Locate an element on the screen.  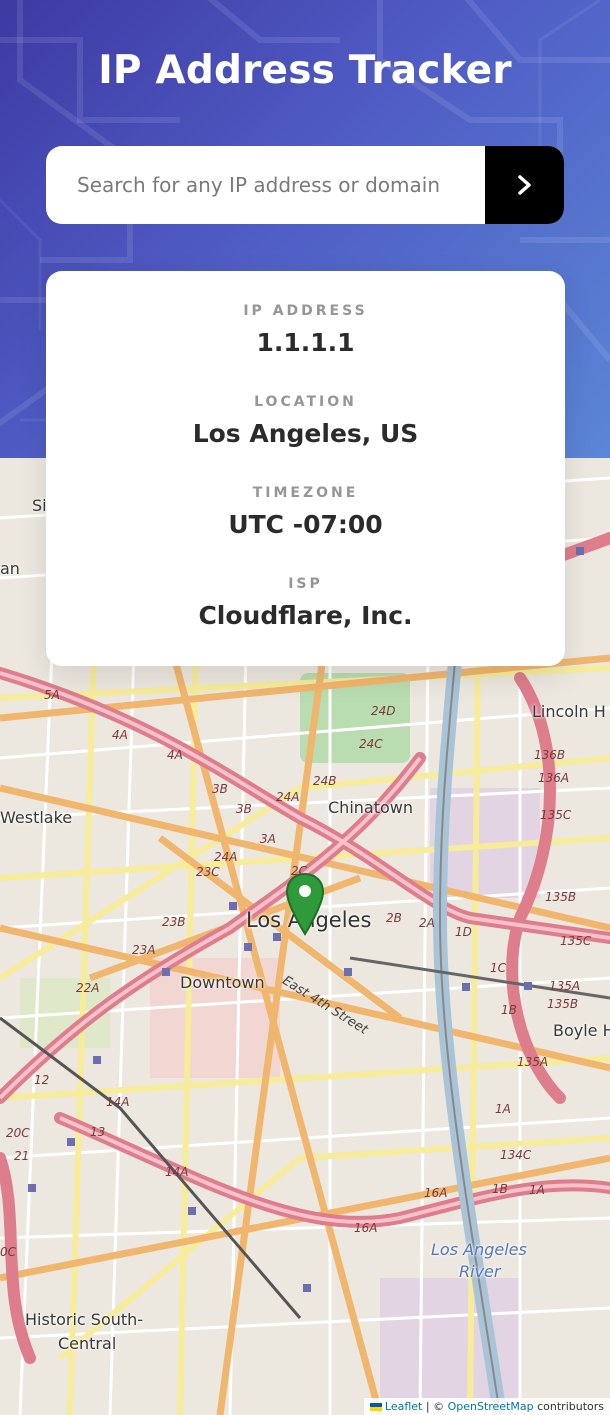
road-label: 0C is located at coordinates (8, 1252).